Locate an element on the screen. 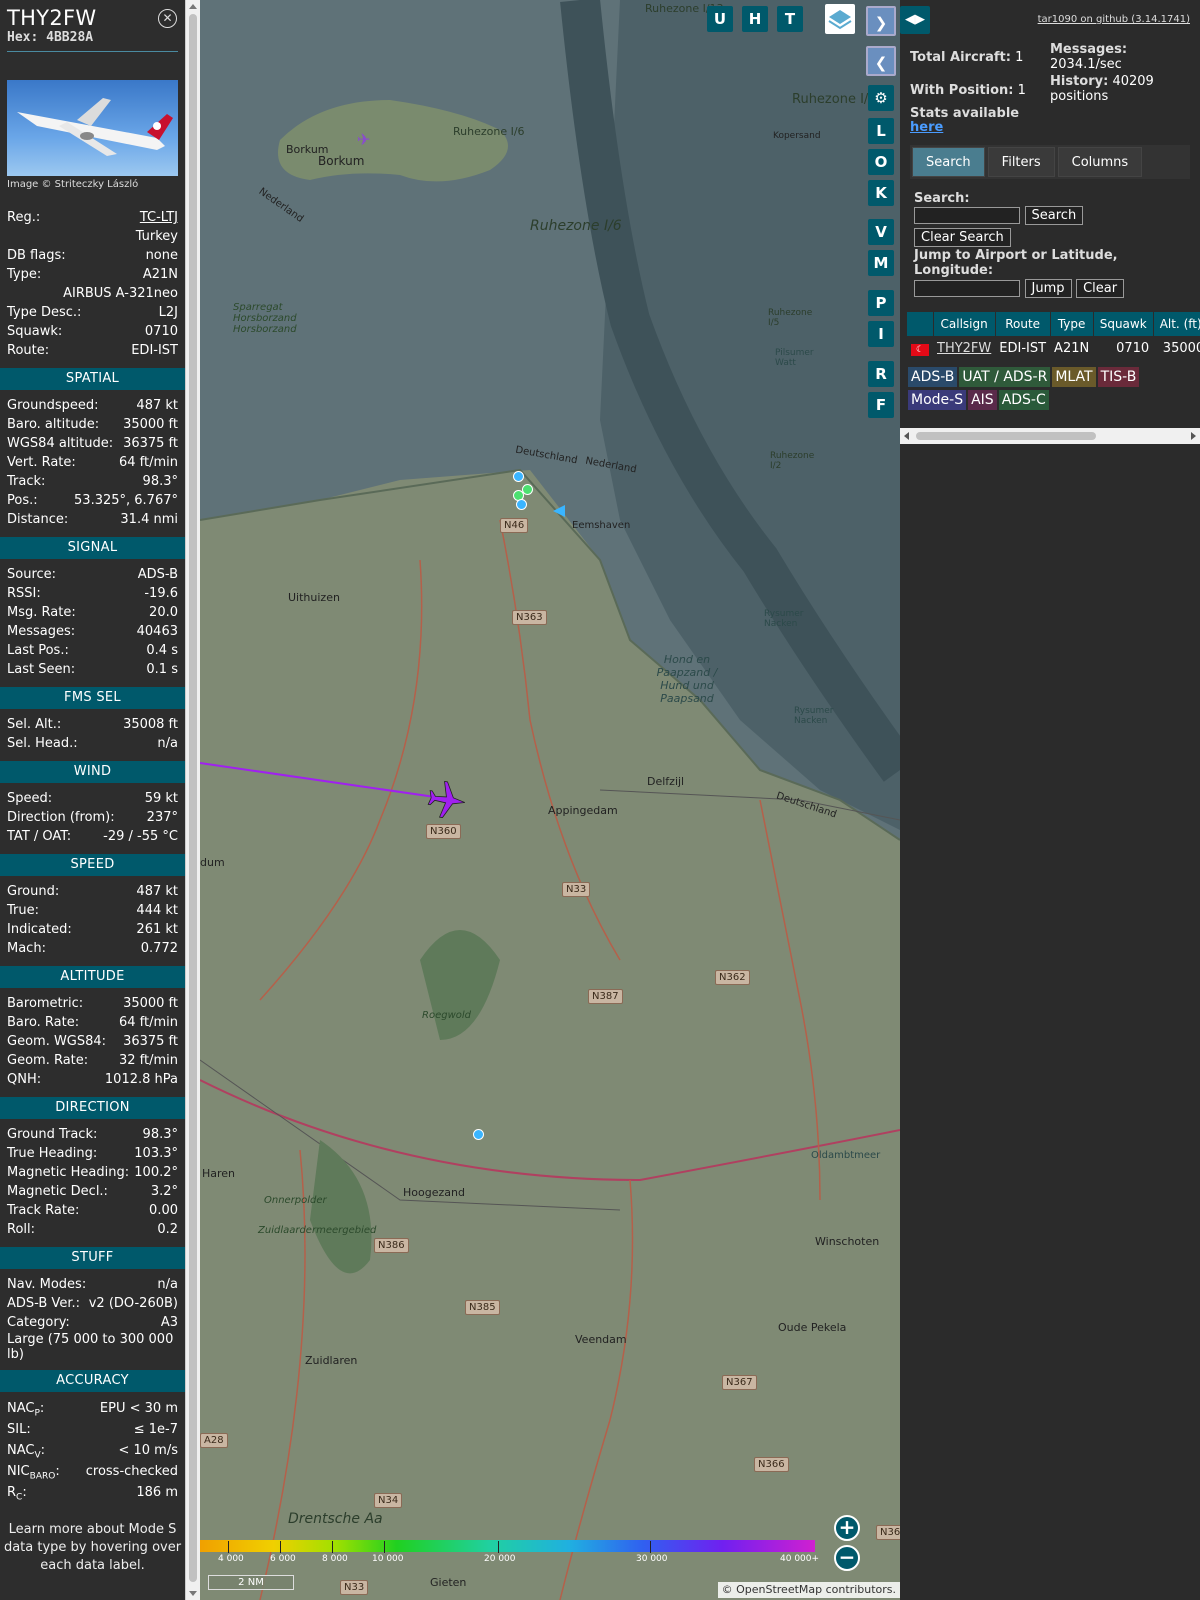 This screenshot has height=1600, width=1200. detail-label: Msg. Rate: is located at coordinates (41, 612).